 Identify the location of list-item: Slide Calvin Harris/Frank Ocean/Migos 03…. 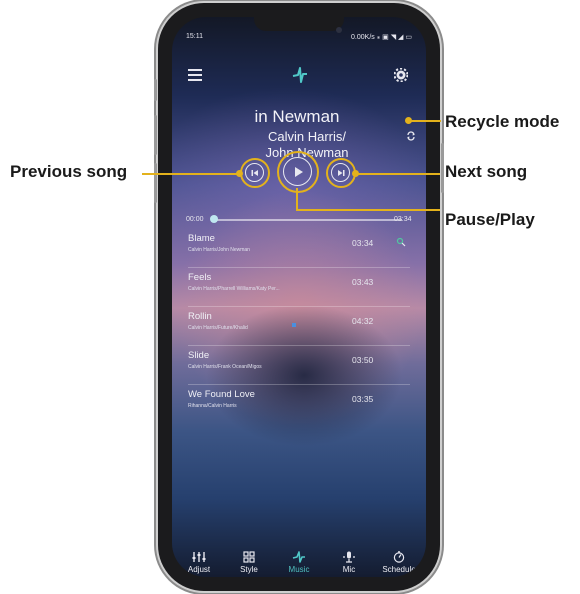
(299, 365).